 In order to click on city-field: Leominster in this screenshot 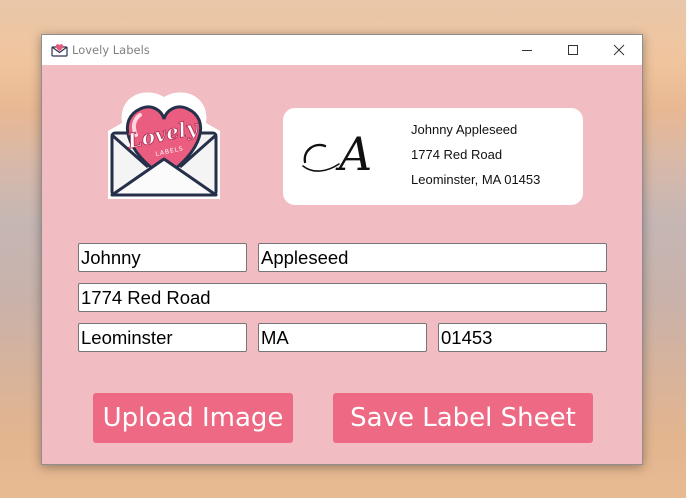, I will do `click(162, 337)`.